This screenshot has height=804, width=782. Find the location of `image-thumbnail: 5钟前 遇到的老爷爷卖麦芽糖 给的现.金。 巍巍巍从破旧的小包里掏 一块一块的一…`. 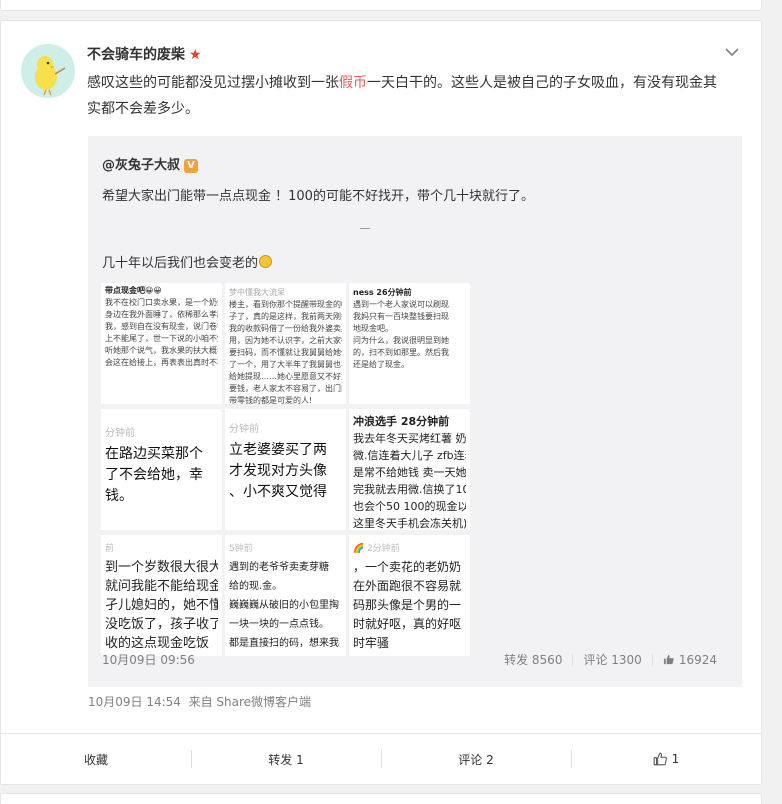

image-thumbnail: 5钟前 遇到的老爷爷卖麦芽糖 给的现.金。 巍巍巍从破旧的小包里掏 一块一块的一… is located at coordinates (285, 595).